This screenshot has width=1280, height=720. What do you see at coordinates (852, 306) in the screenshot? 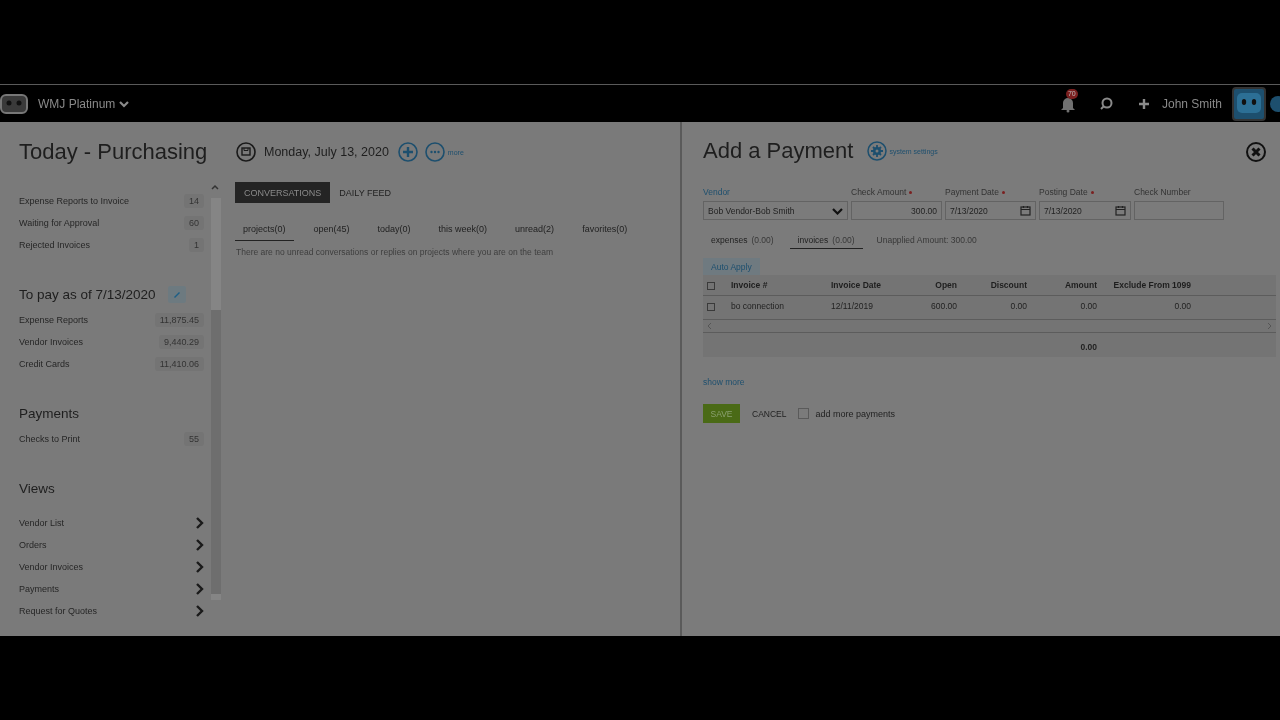
I see `table-cell: 12/11/2019` at bounding box center [852, 306].